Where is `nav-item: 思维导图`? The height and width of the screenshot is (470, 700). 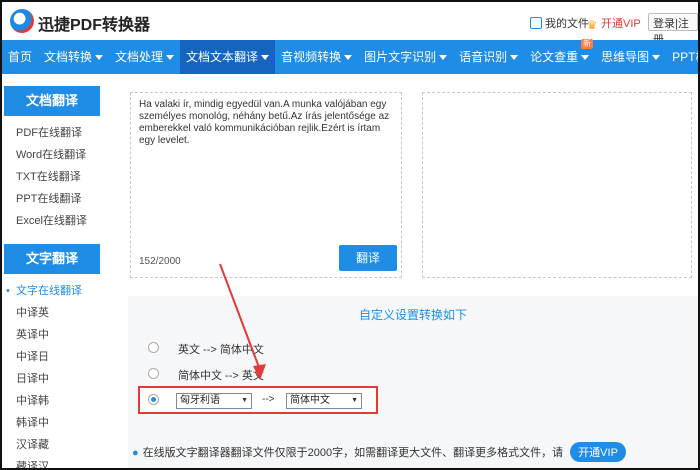
nav-item: 思维导图 is located at coordinates (630, 57).